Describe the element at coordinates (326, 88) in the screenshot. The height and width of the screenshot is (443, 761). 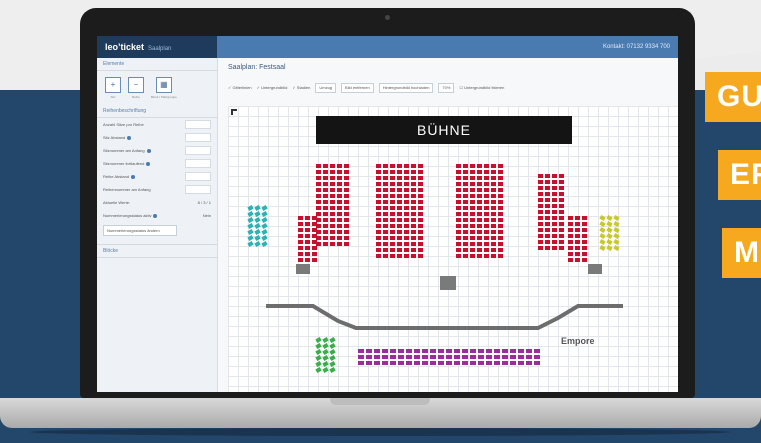
I see `move-button: Umzug` at that location.